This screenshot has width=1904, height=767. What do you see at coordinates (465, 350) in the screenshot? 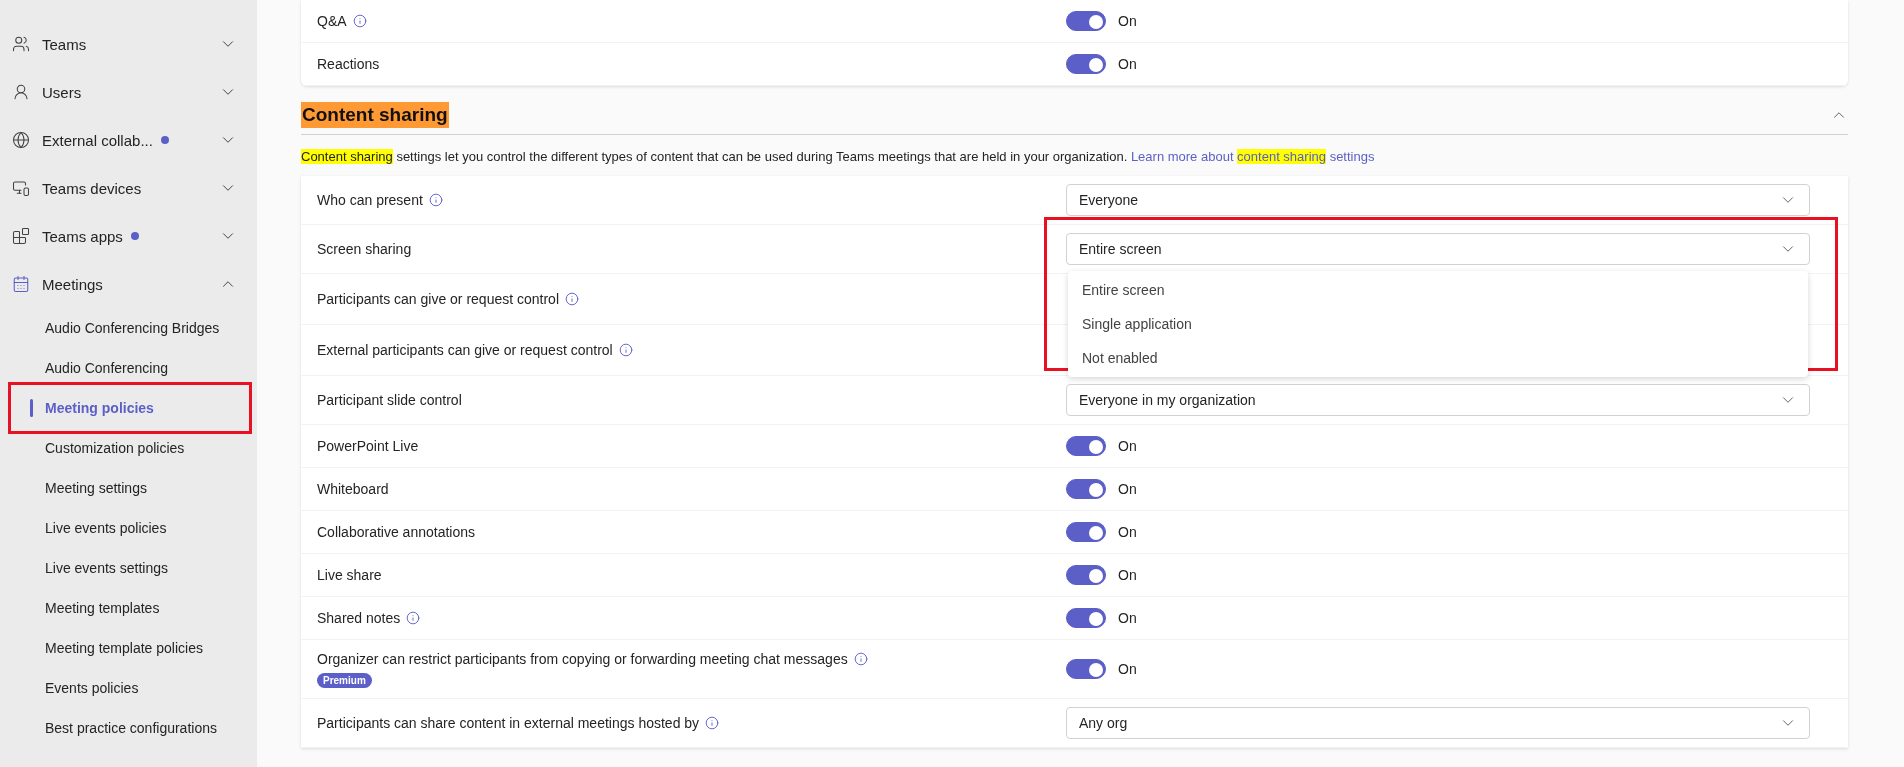
I see `setting-label: External participants can give or request control` at bounding box center [465, 350].